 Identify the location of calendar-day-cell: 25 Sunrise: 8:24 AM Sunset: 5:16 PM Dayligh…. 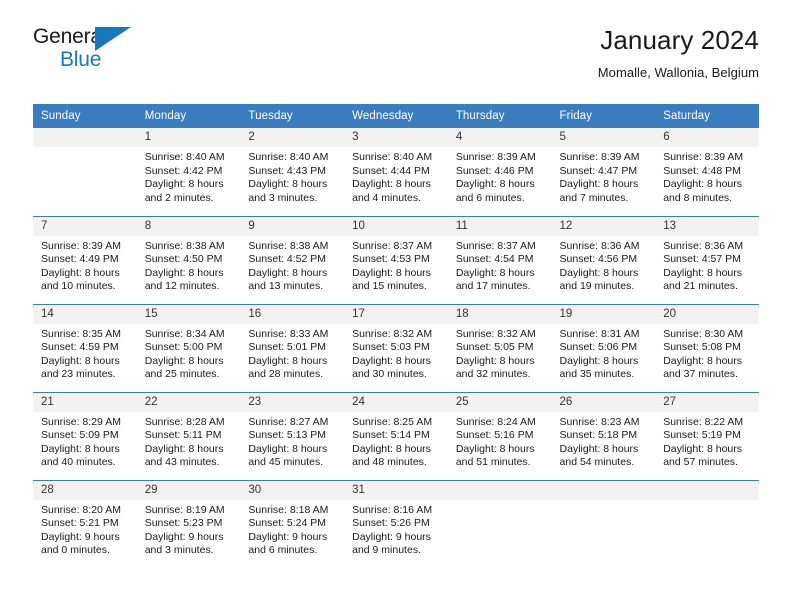
(499, 435).